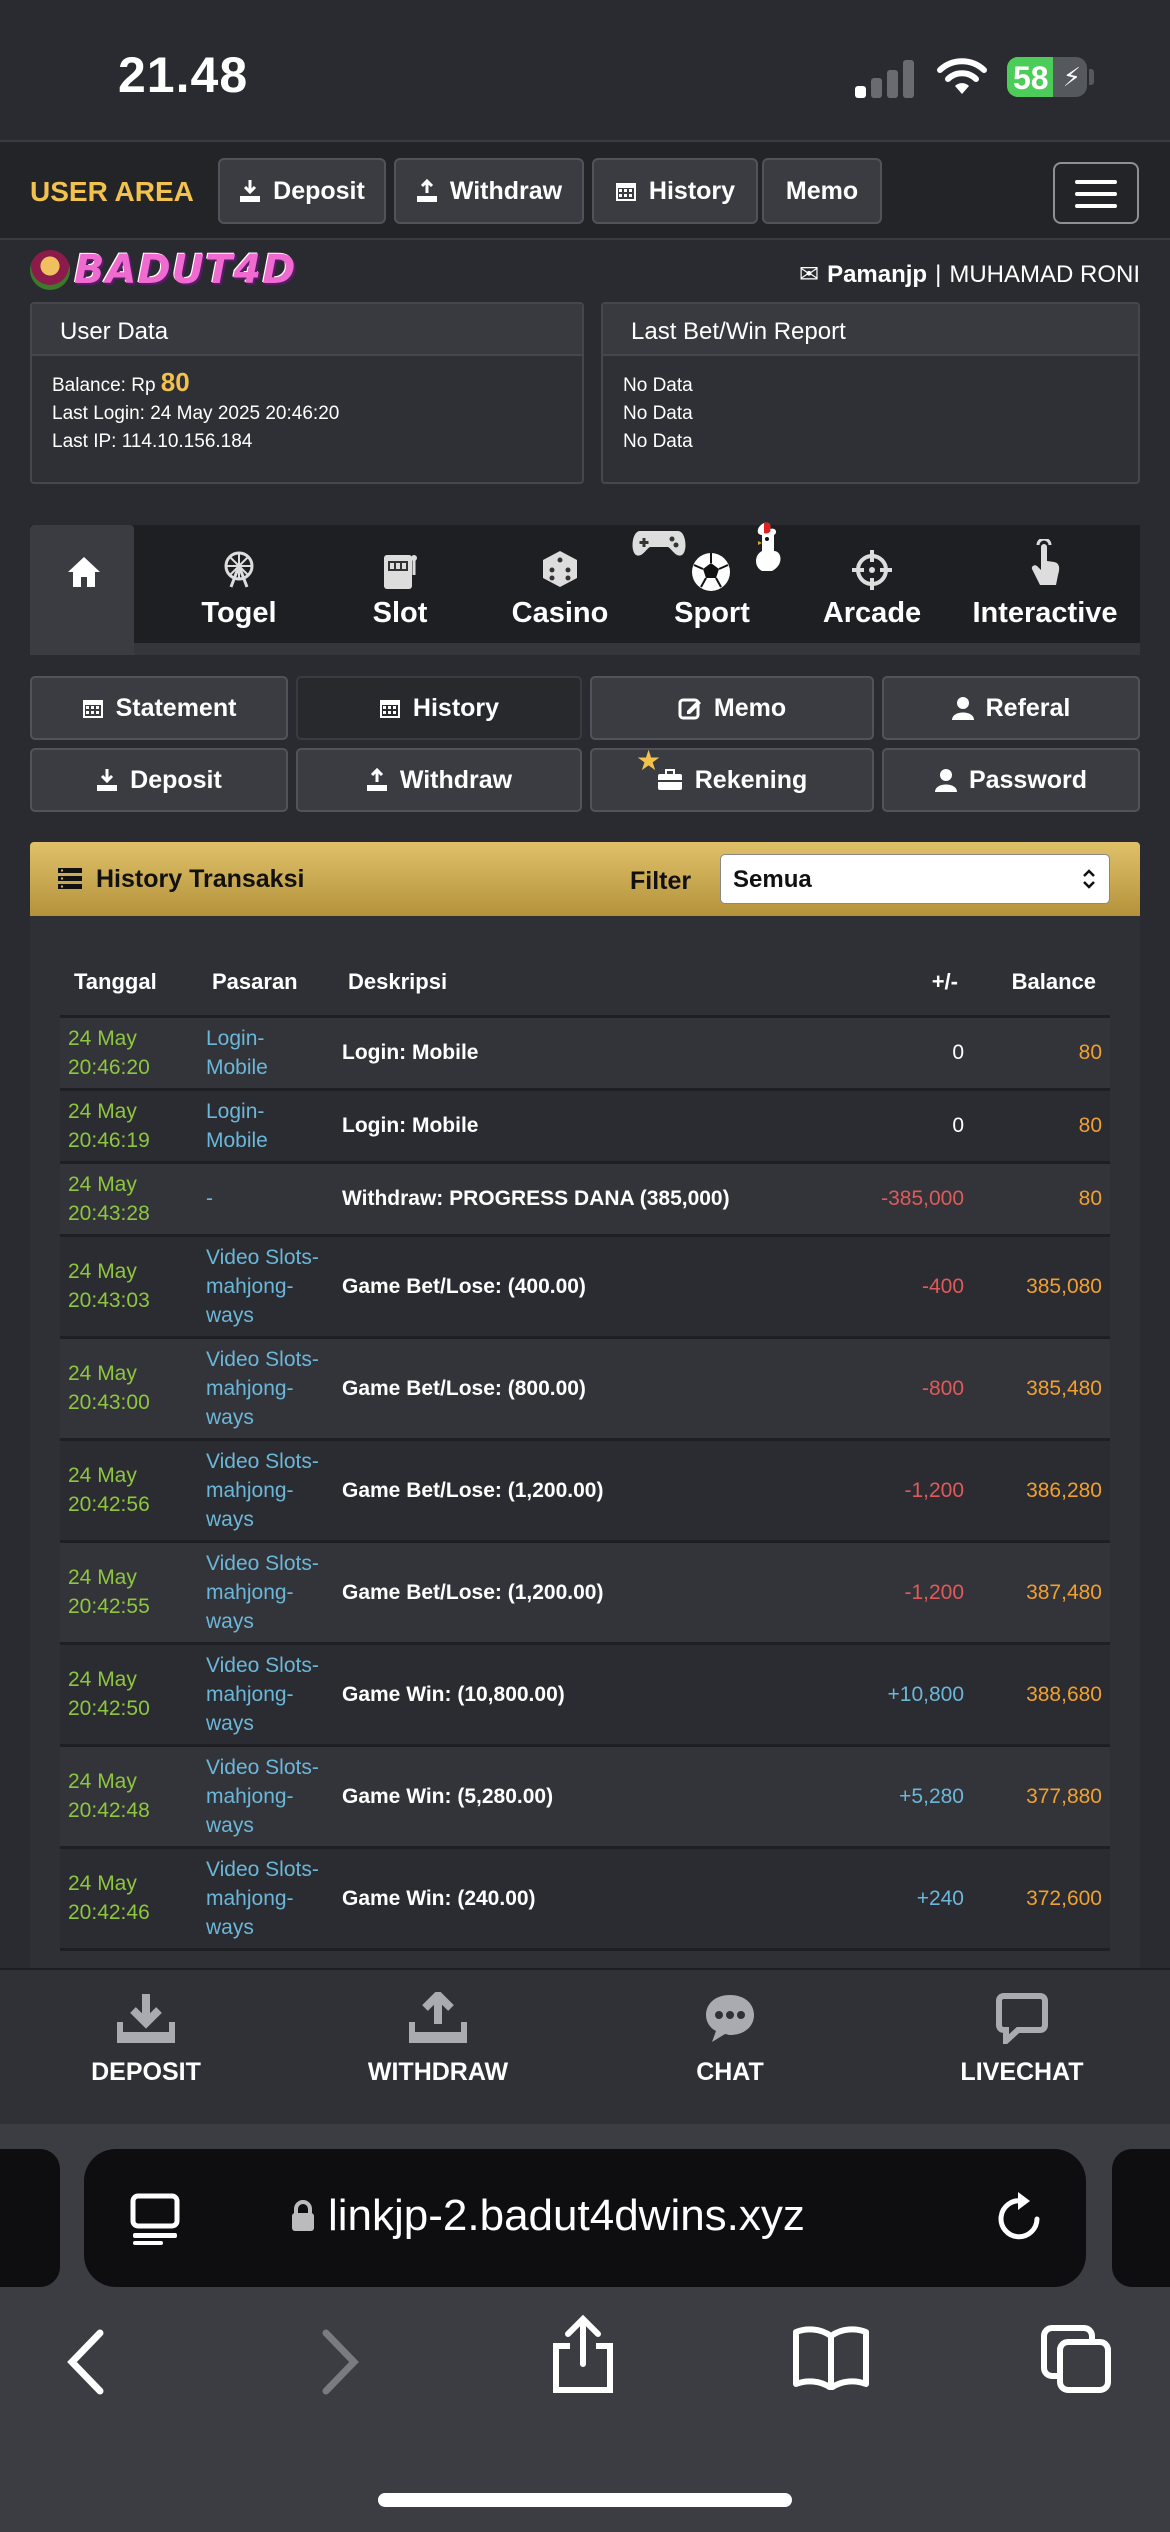 The image size is (1170, 2532). Describe the element at coordinates (438, 2048) in the screenshot. I see `tab-withdraw: WITHDRAW` at that location.